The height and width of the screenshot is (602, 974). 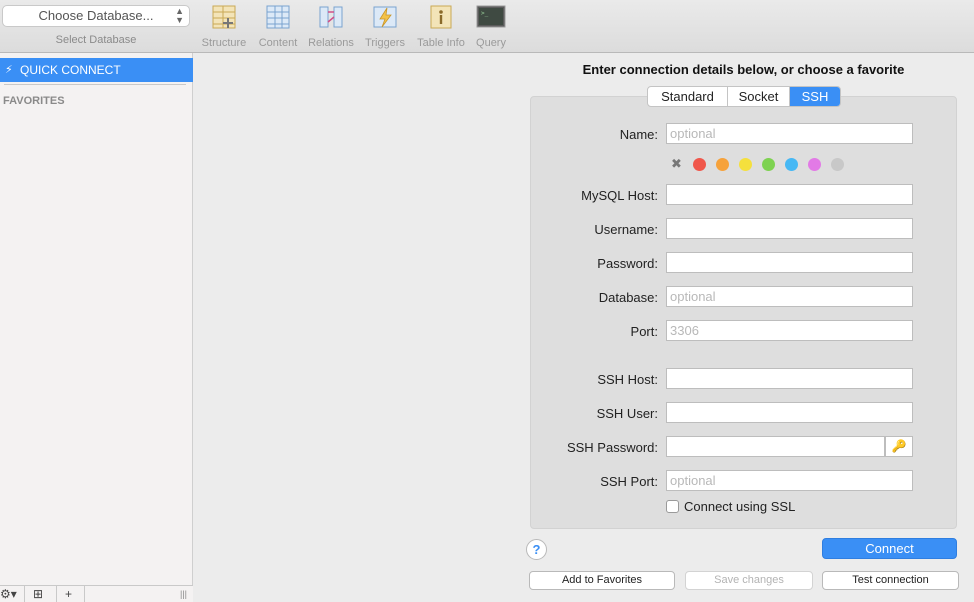 I want to click on name-field, so click(x=789, y=133).